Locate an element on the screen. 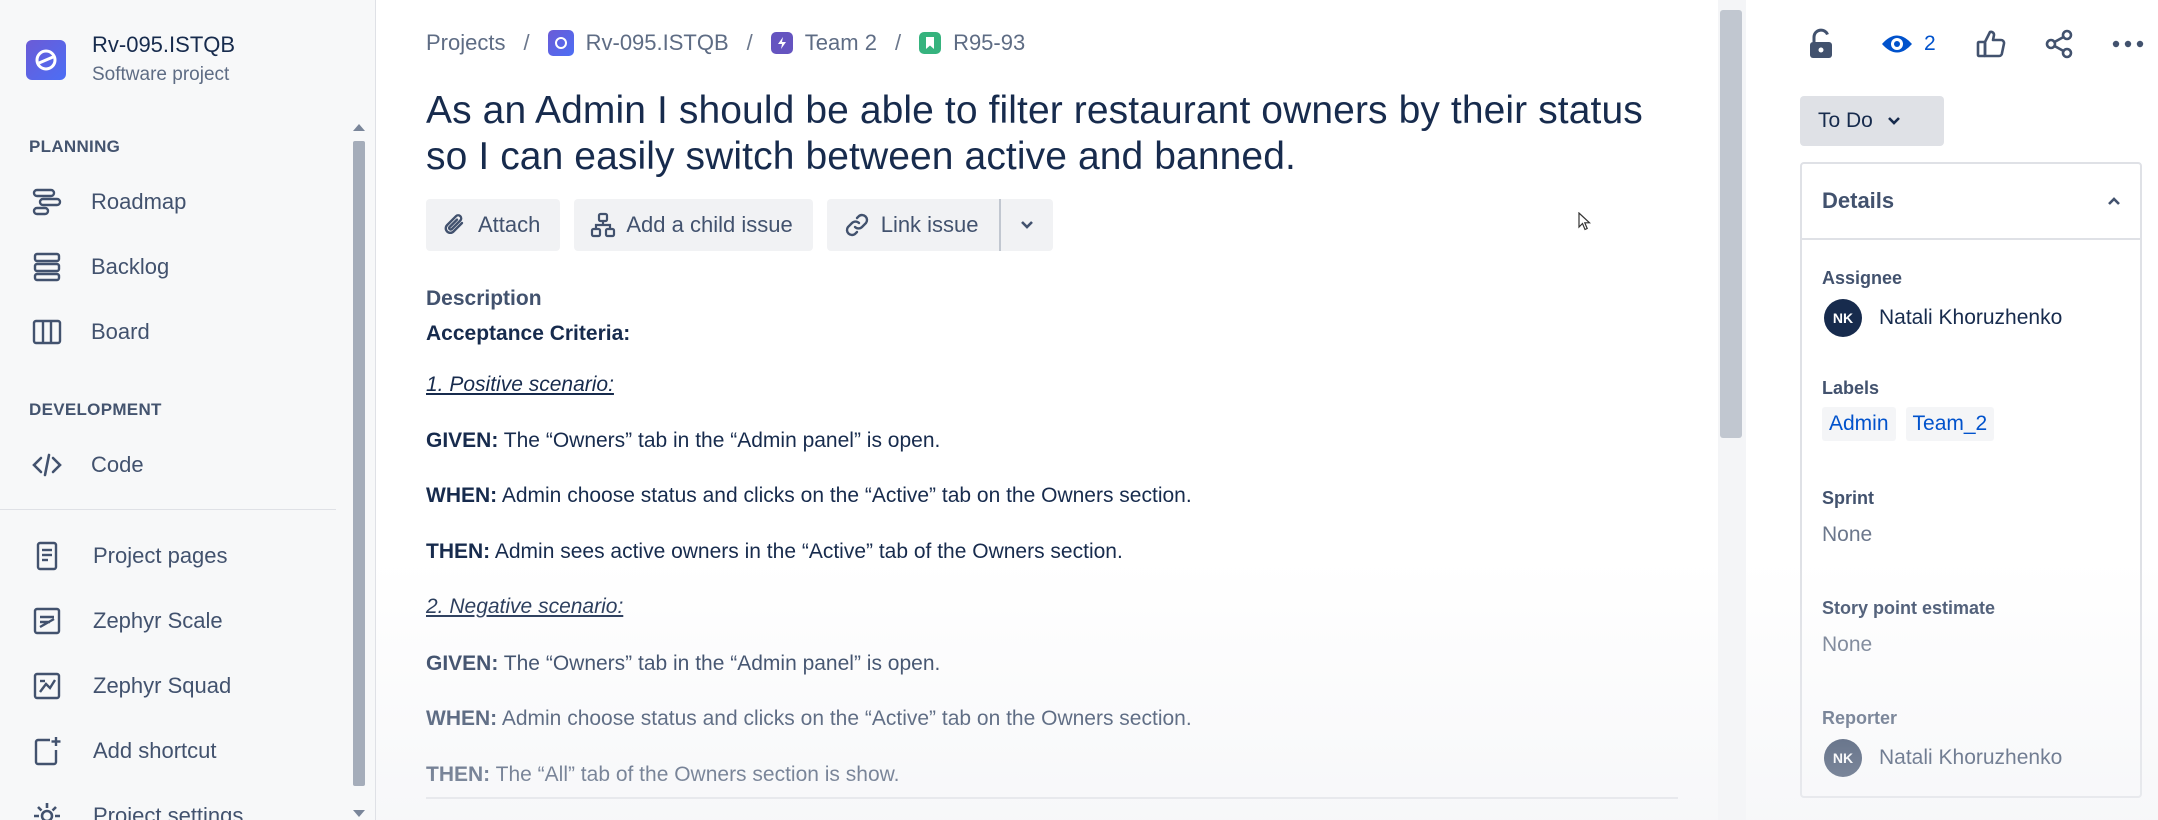 The width and height of the screenshot is (2158, 820). thumbs-up-icon is located at coordinates (1990, 44).